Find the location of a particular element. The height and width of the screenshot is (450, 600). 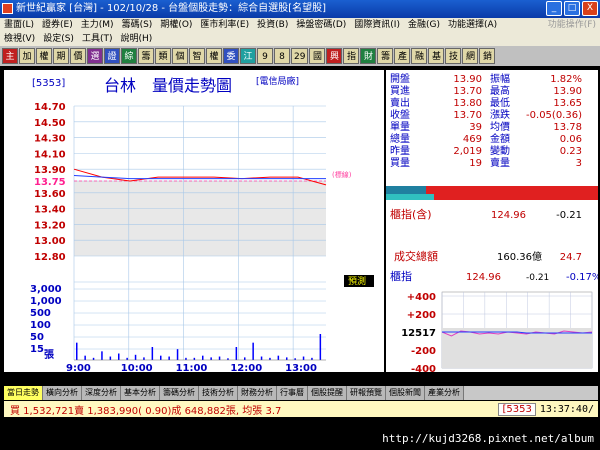

tab-6: 財務分析 is located at coordinates (257, 393).